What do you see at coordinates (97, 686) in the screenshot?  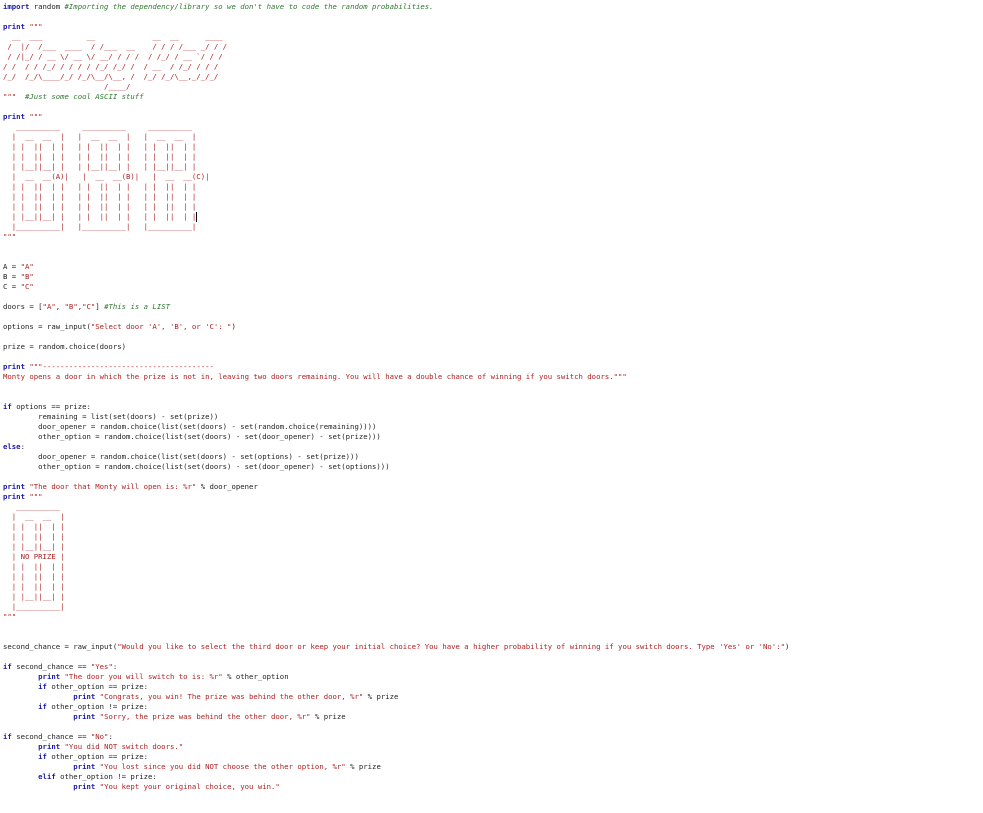 I see `code-token: other_option == prize:` at bounding box center [97, 686].